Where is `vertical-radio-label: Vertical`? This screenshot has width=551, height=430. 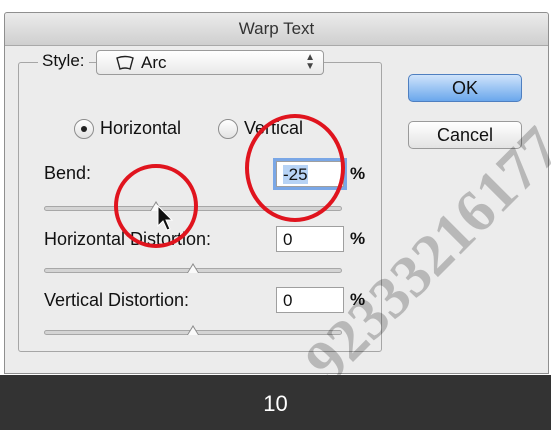 vertical-radio-label: Vertical is located at coordinates (273, 128).